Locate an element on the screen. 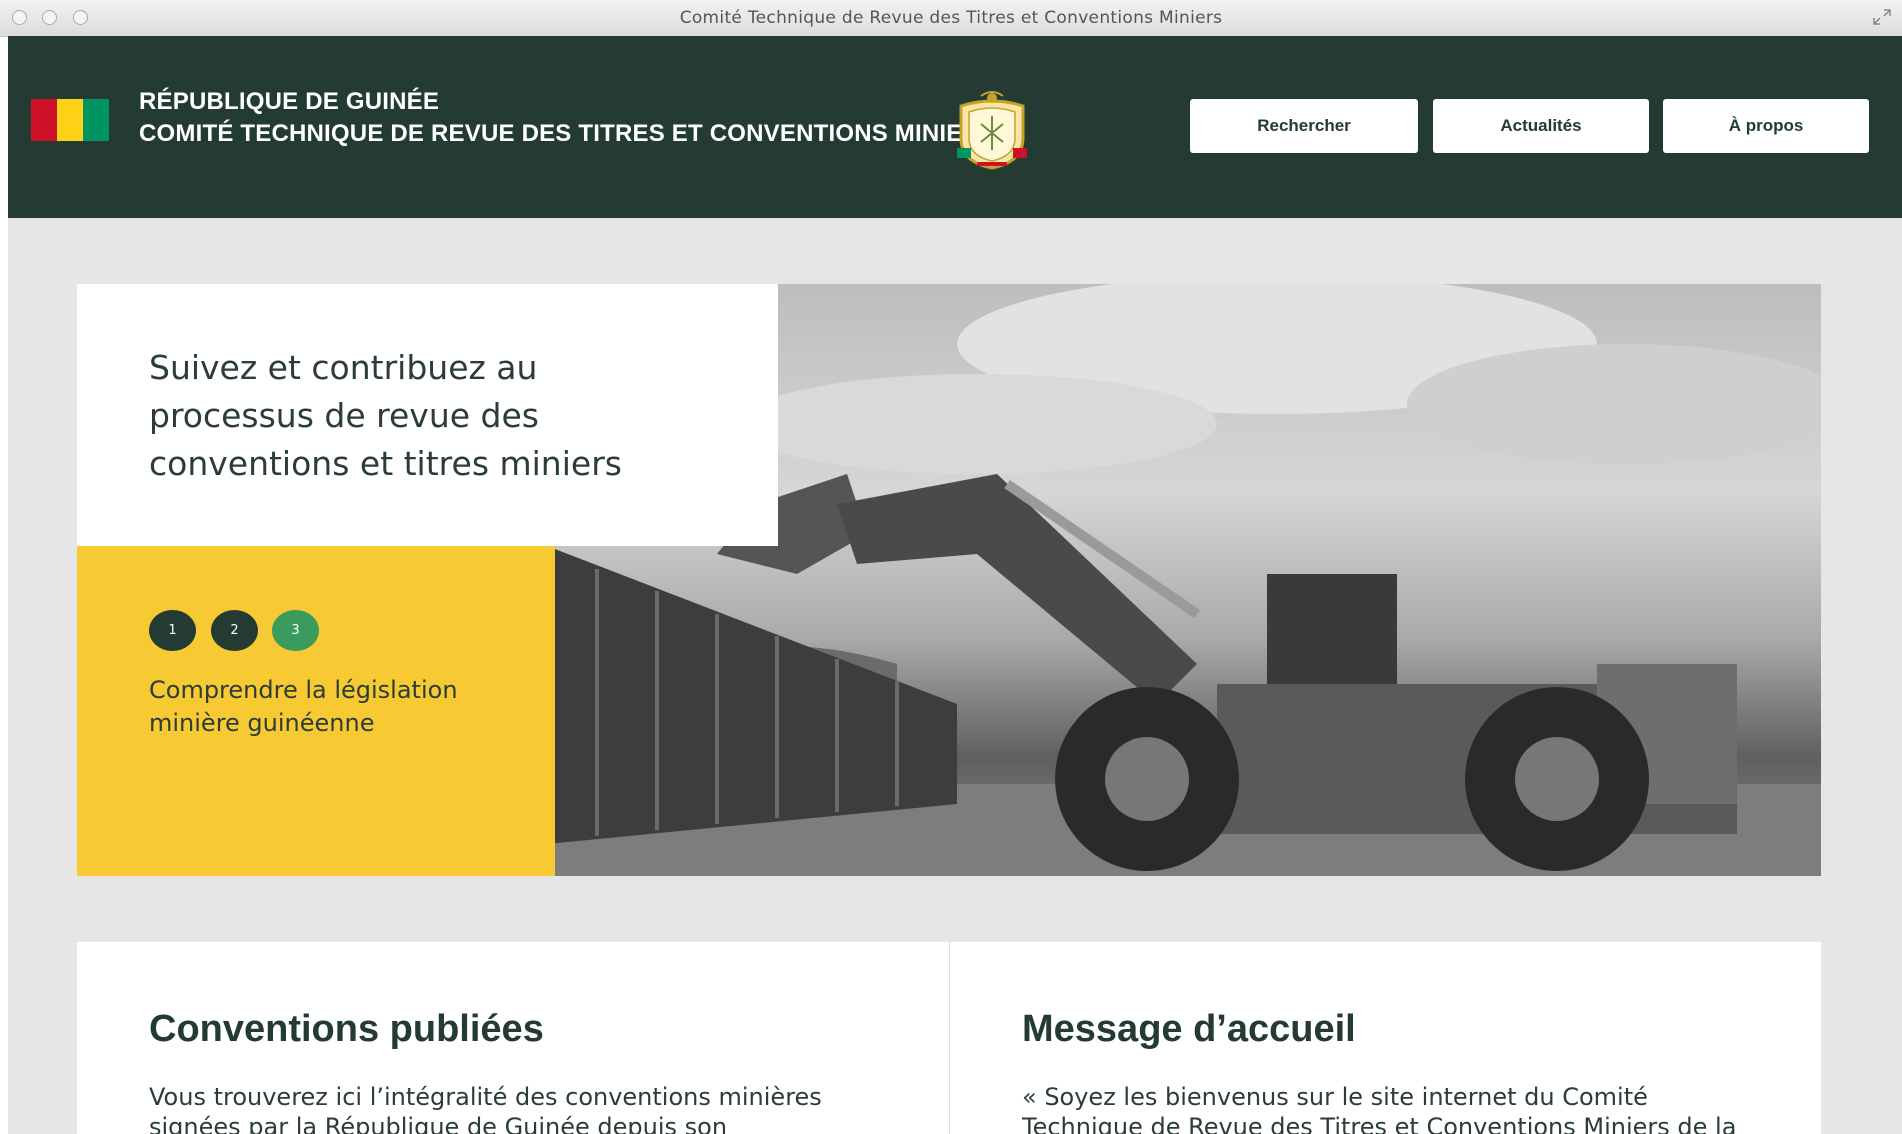 This screenshot has width=1902, height=1134. slide-dot-2: 2 is located at coordinates (234, 630).